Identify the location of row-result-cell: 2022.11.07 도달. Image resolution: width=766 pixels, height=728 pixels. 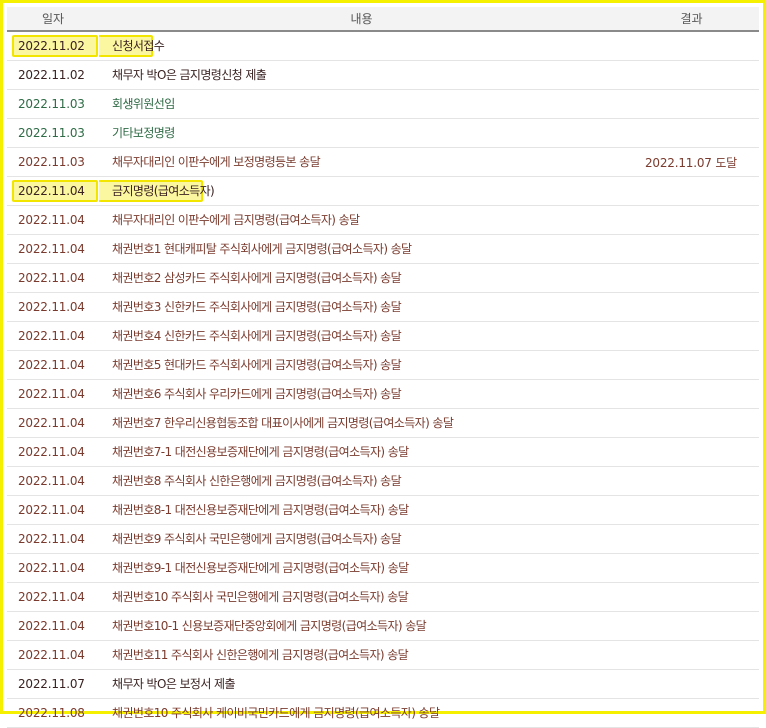
(691, 162).